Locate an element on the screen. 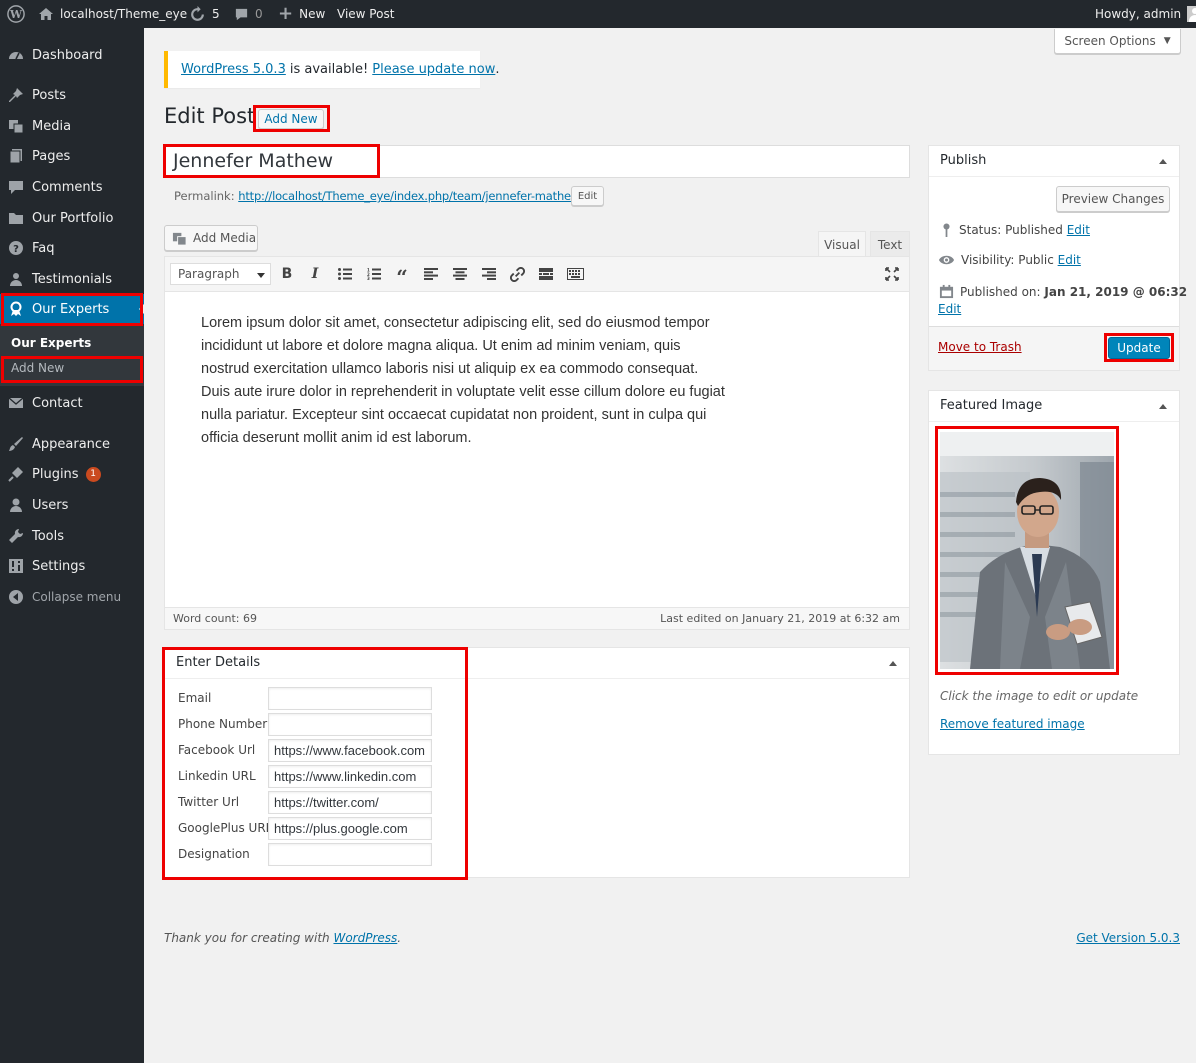 This screenshot has height=1063, width=1196. menu-comments: Comments is located at coordinates (72, 187).